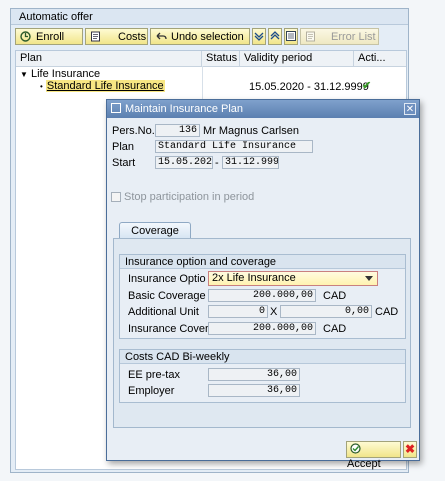 The height and width of the screenshot is (481, 445). I want to click on collapse-all-button, so click(275, 36).